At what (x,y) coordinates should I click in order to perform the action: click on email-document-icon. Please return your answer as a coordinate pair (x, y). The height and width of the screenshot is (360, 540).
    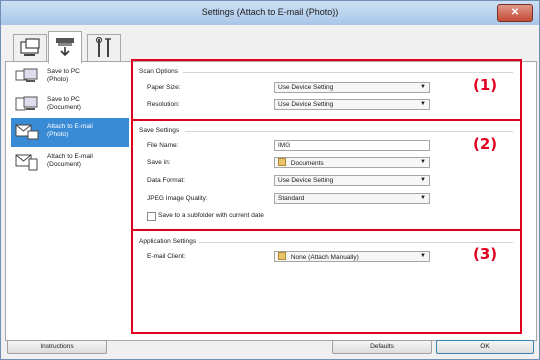
    Looking at the image, I should click on (26, 162).